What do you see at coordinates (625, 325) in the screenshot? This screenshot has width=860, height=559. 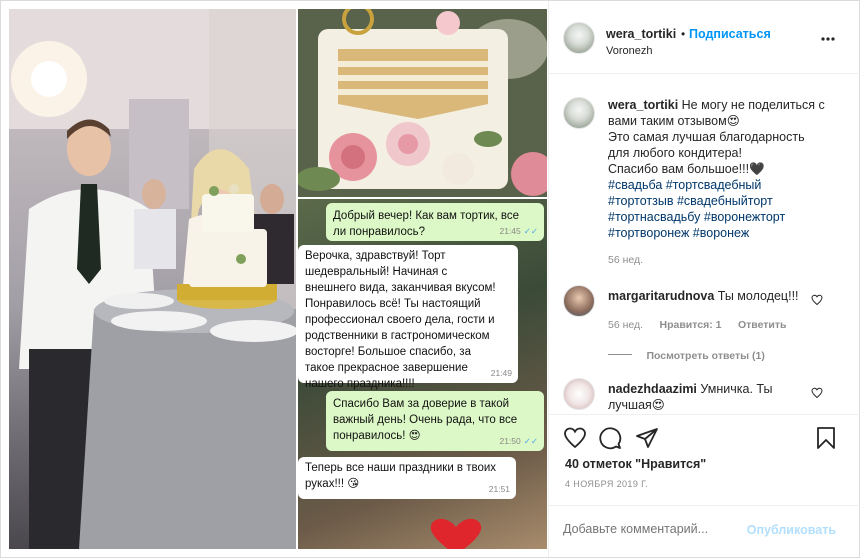 I see `comment-time: 56 нед.` at bounding box center [625, 325].